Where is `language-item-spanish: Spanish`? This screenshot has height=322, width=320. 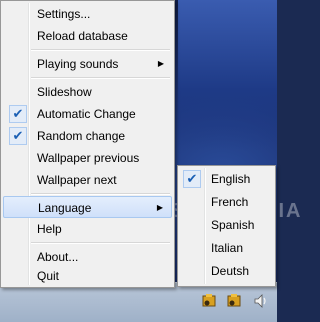
language-item-spanish: Spanish is located at coordinates (226, 225).